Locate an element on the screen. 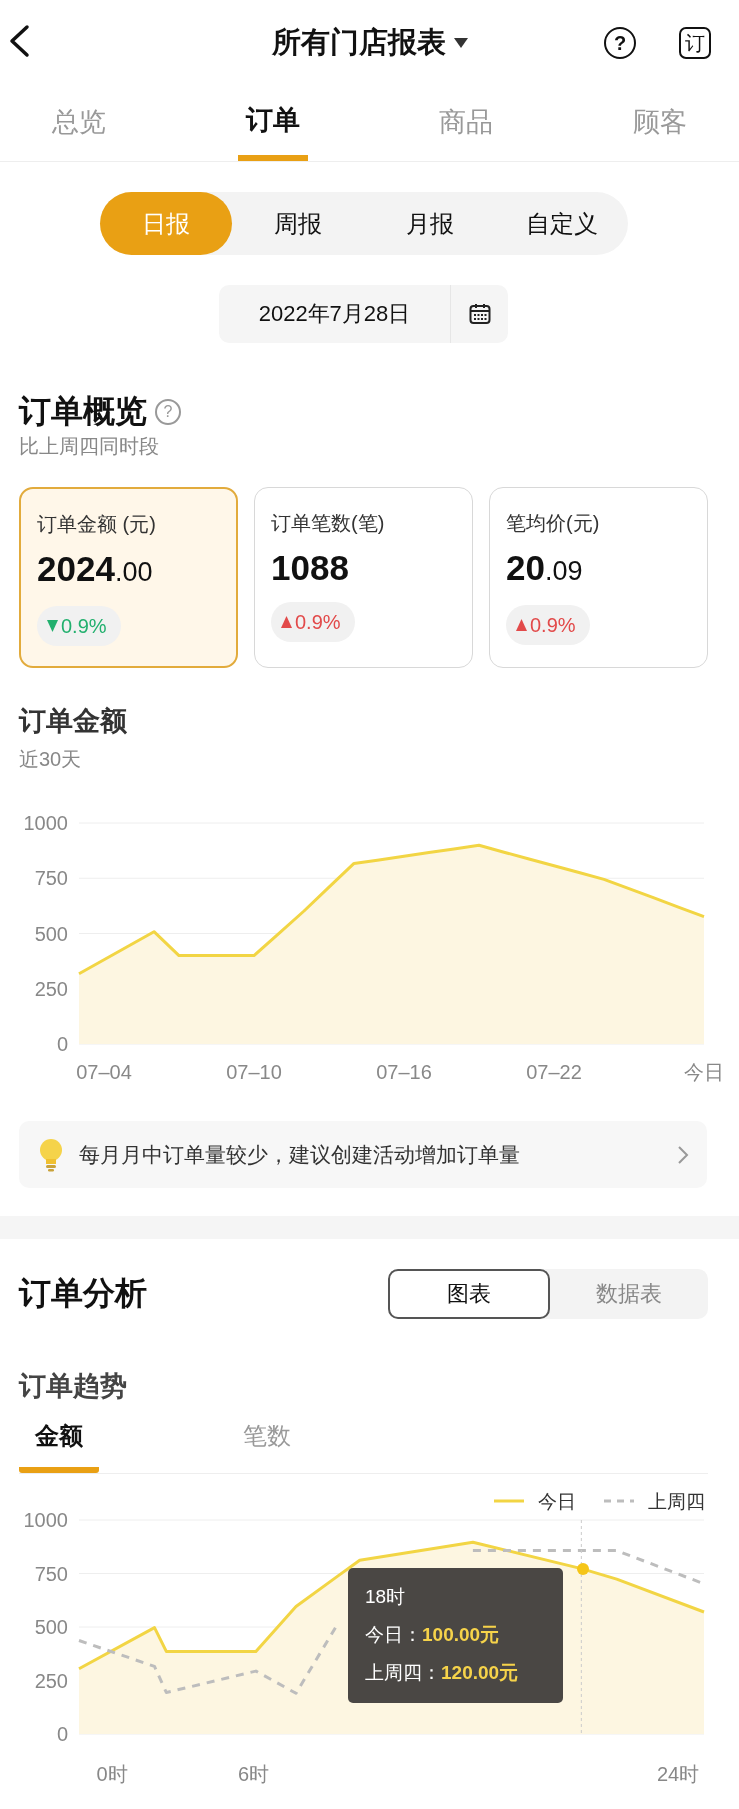  tip-text: 每月月中订单量较少，建议创建活动增加订单量 is located at coordinates (300, 1154).